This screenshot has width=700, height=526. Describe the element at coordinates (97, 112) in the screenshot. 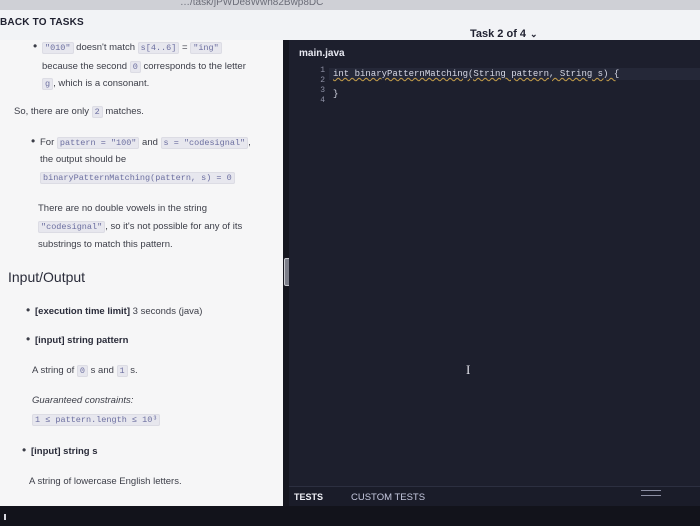

I see `inline-code: 2` at that location.